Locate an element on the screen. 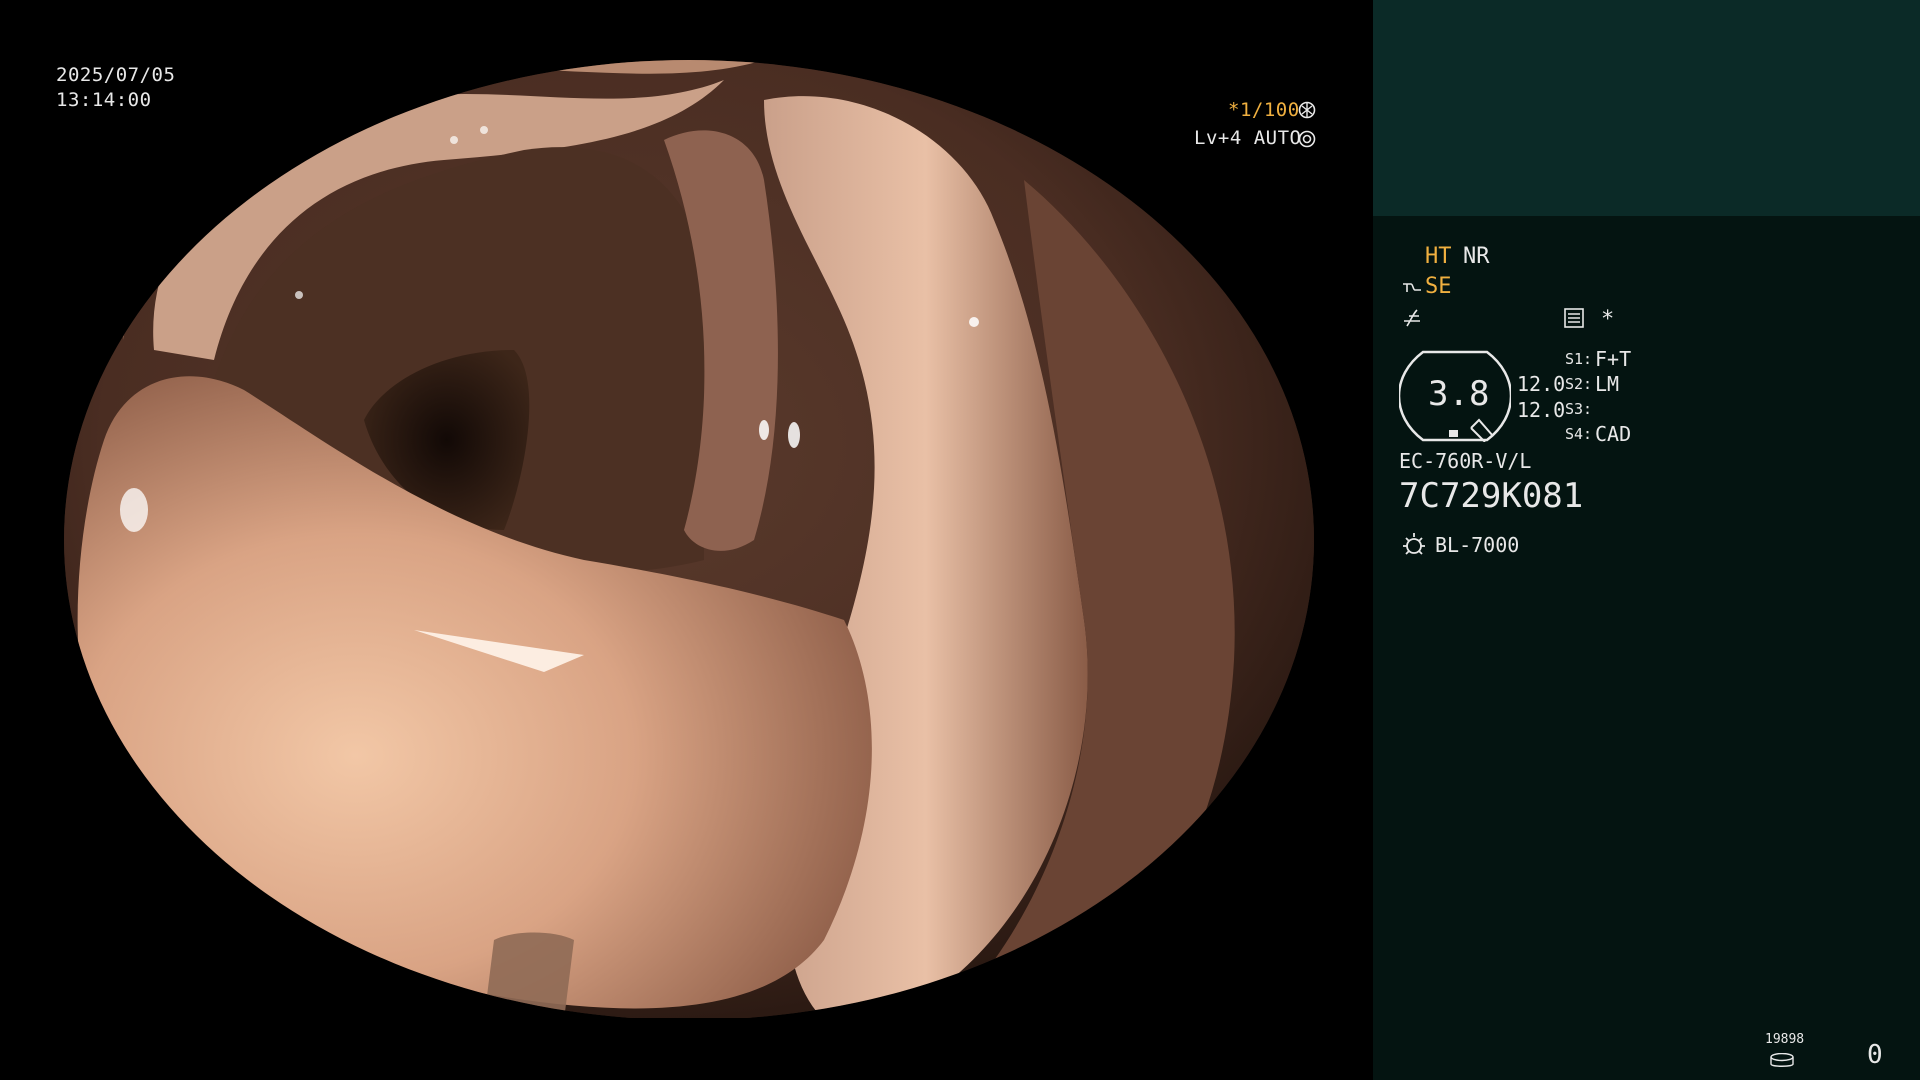 This screenshot has height=1080, width=1920. capture-counter: 0 is located at coordinates (1875, 1055).